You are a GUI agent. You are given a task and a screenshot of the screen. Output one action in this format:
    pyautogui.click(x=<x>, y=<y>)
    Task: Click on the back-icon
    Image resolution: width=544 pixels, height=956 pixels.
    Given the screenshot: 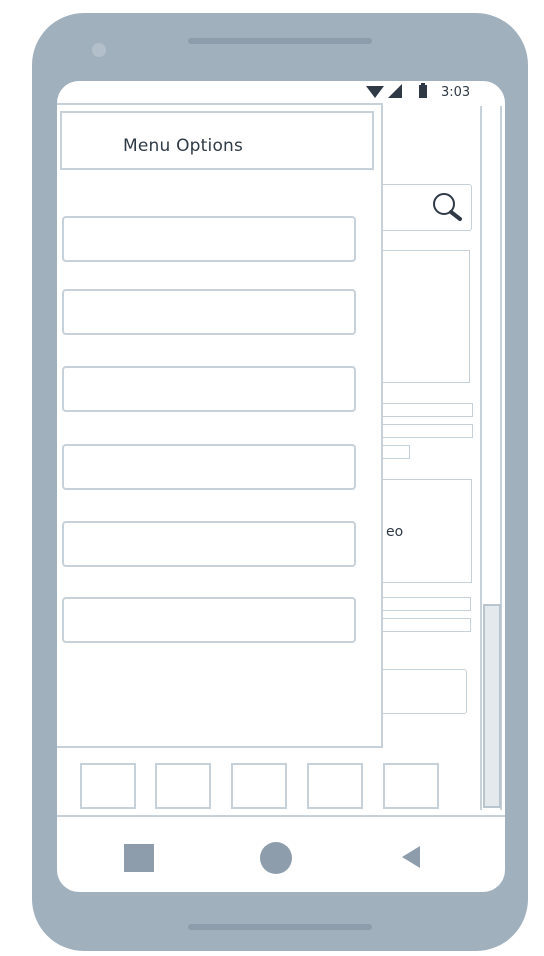 What is the action you would take?
    pyautogui.click(x=411, y=857)
    